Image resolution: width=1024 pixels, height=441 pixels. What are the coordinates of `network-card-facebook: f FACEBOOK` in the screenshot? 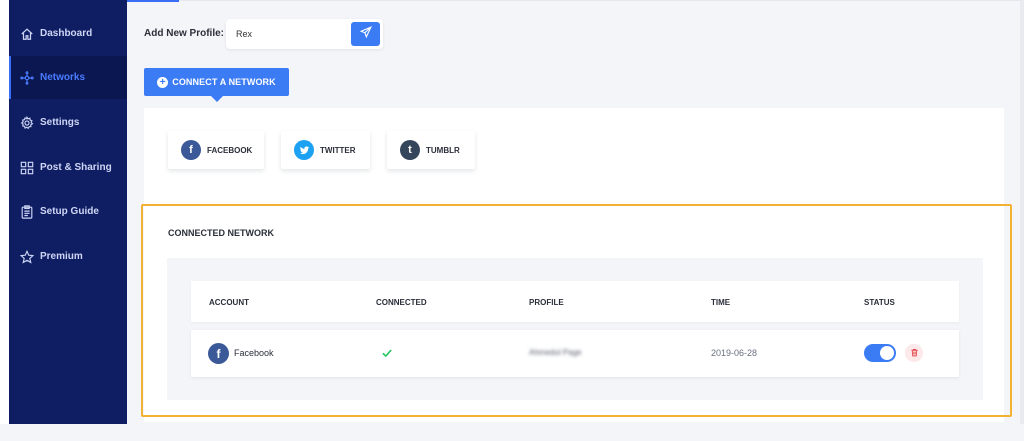 It's located at (216, 150).